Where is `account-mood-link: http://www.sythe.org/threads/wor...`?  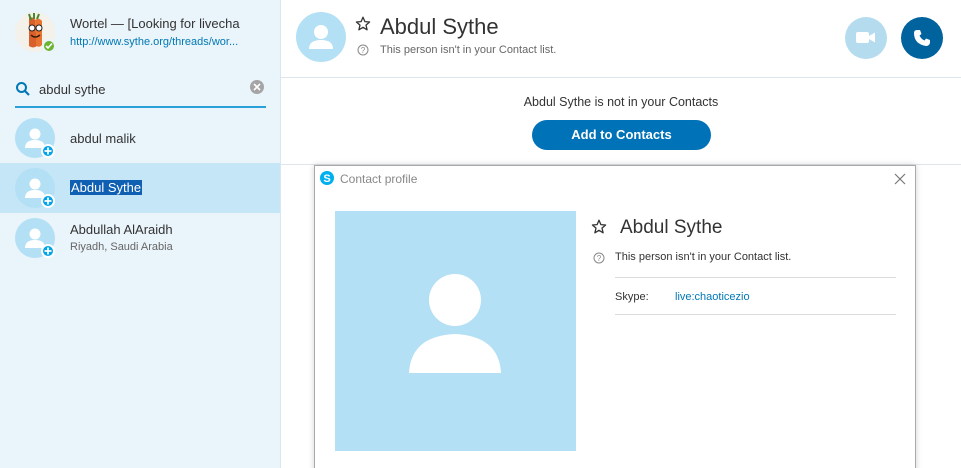 account-mood-link: http://www.sythe.org/threads/wor... is located at coordinates (170, 42).